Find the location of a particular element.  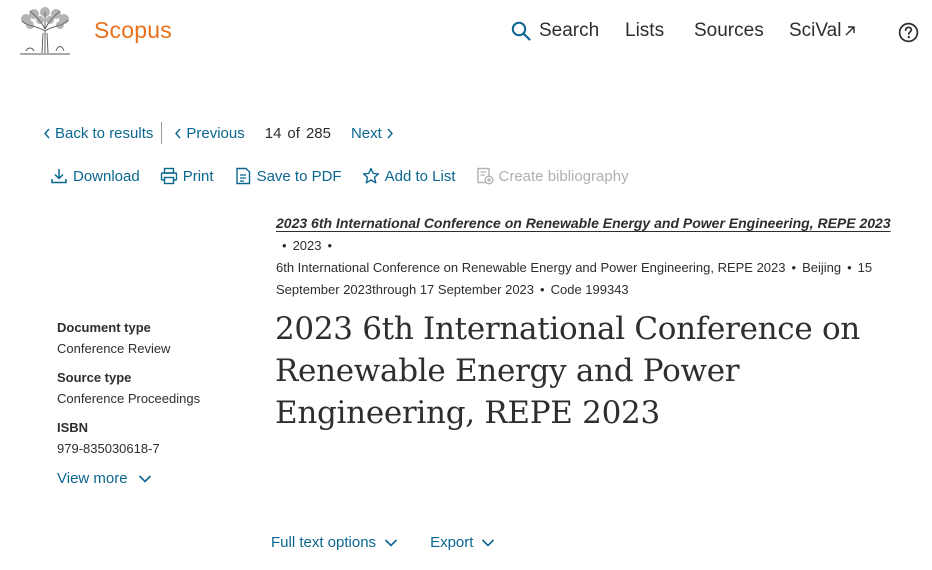

next-link: Next is located at coordinates (372, 133).